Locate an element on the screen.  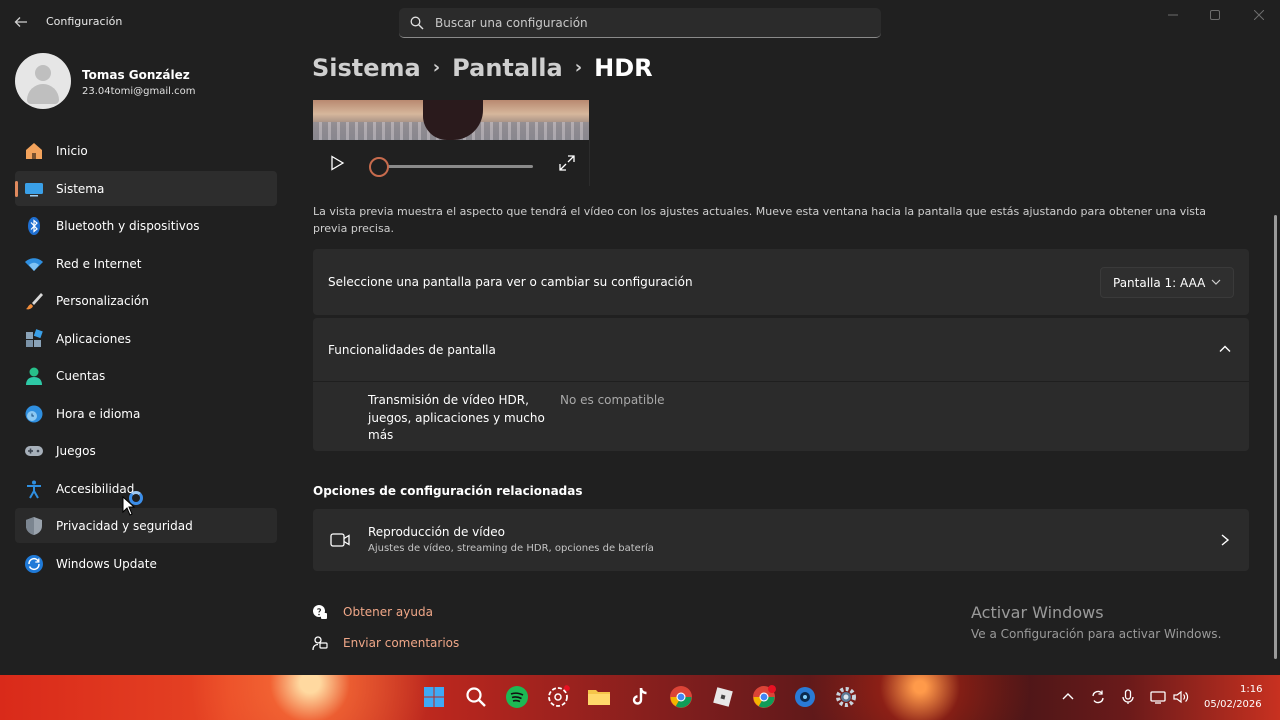
sidebar-item-hora-idioma: Hora e idioma is located at coordinates (146, 413).